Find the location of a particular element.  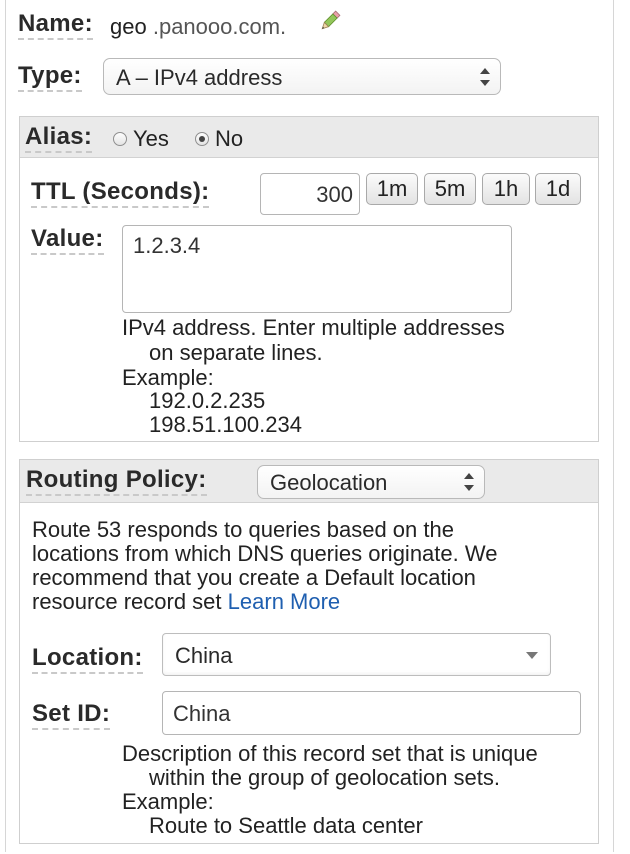

value-help-line2: on separate lines. is located at coordinates (236, 352).